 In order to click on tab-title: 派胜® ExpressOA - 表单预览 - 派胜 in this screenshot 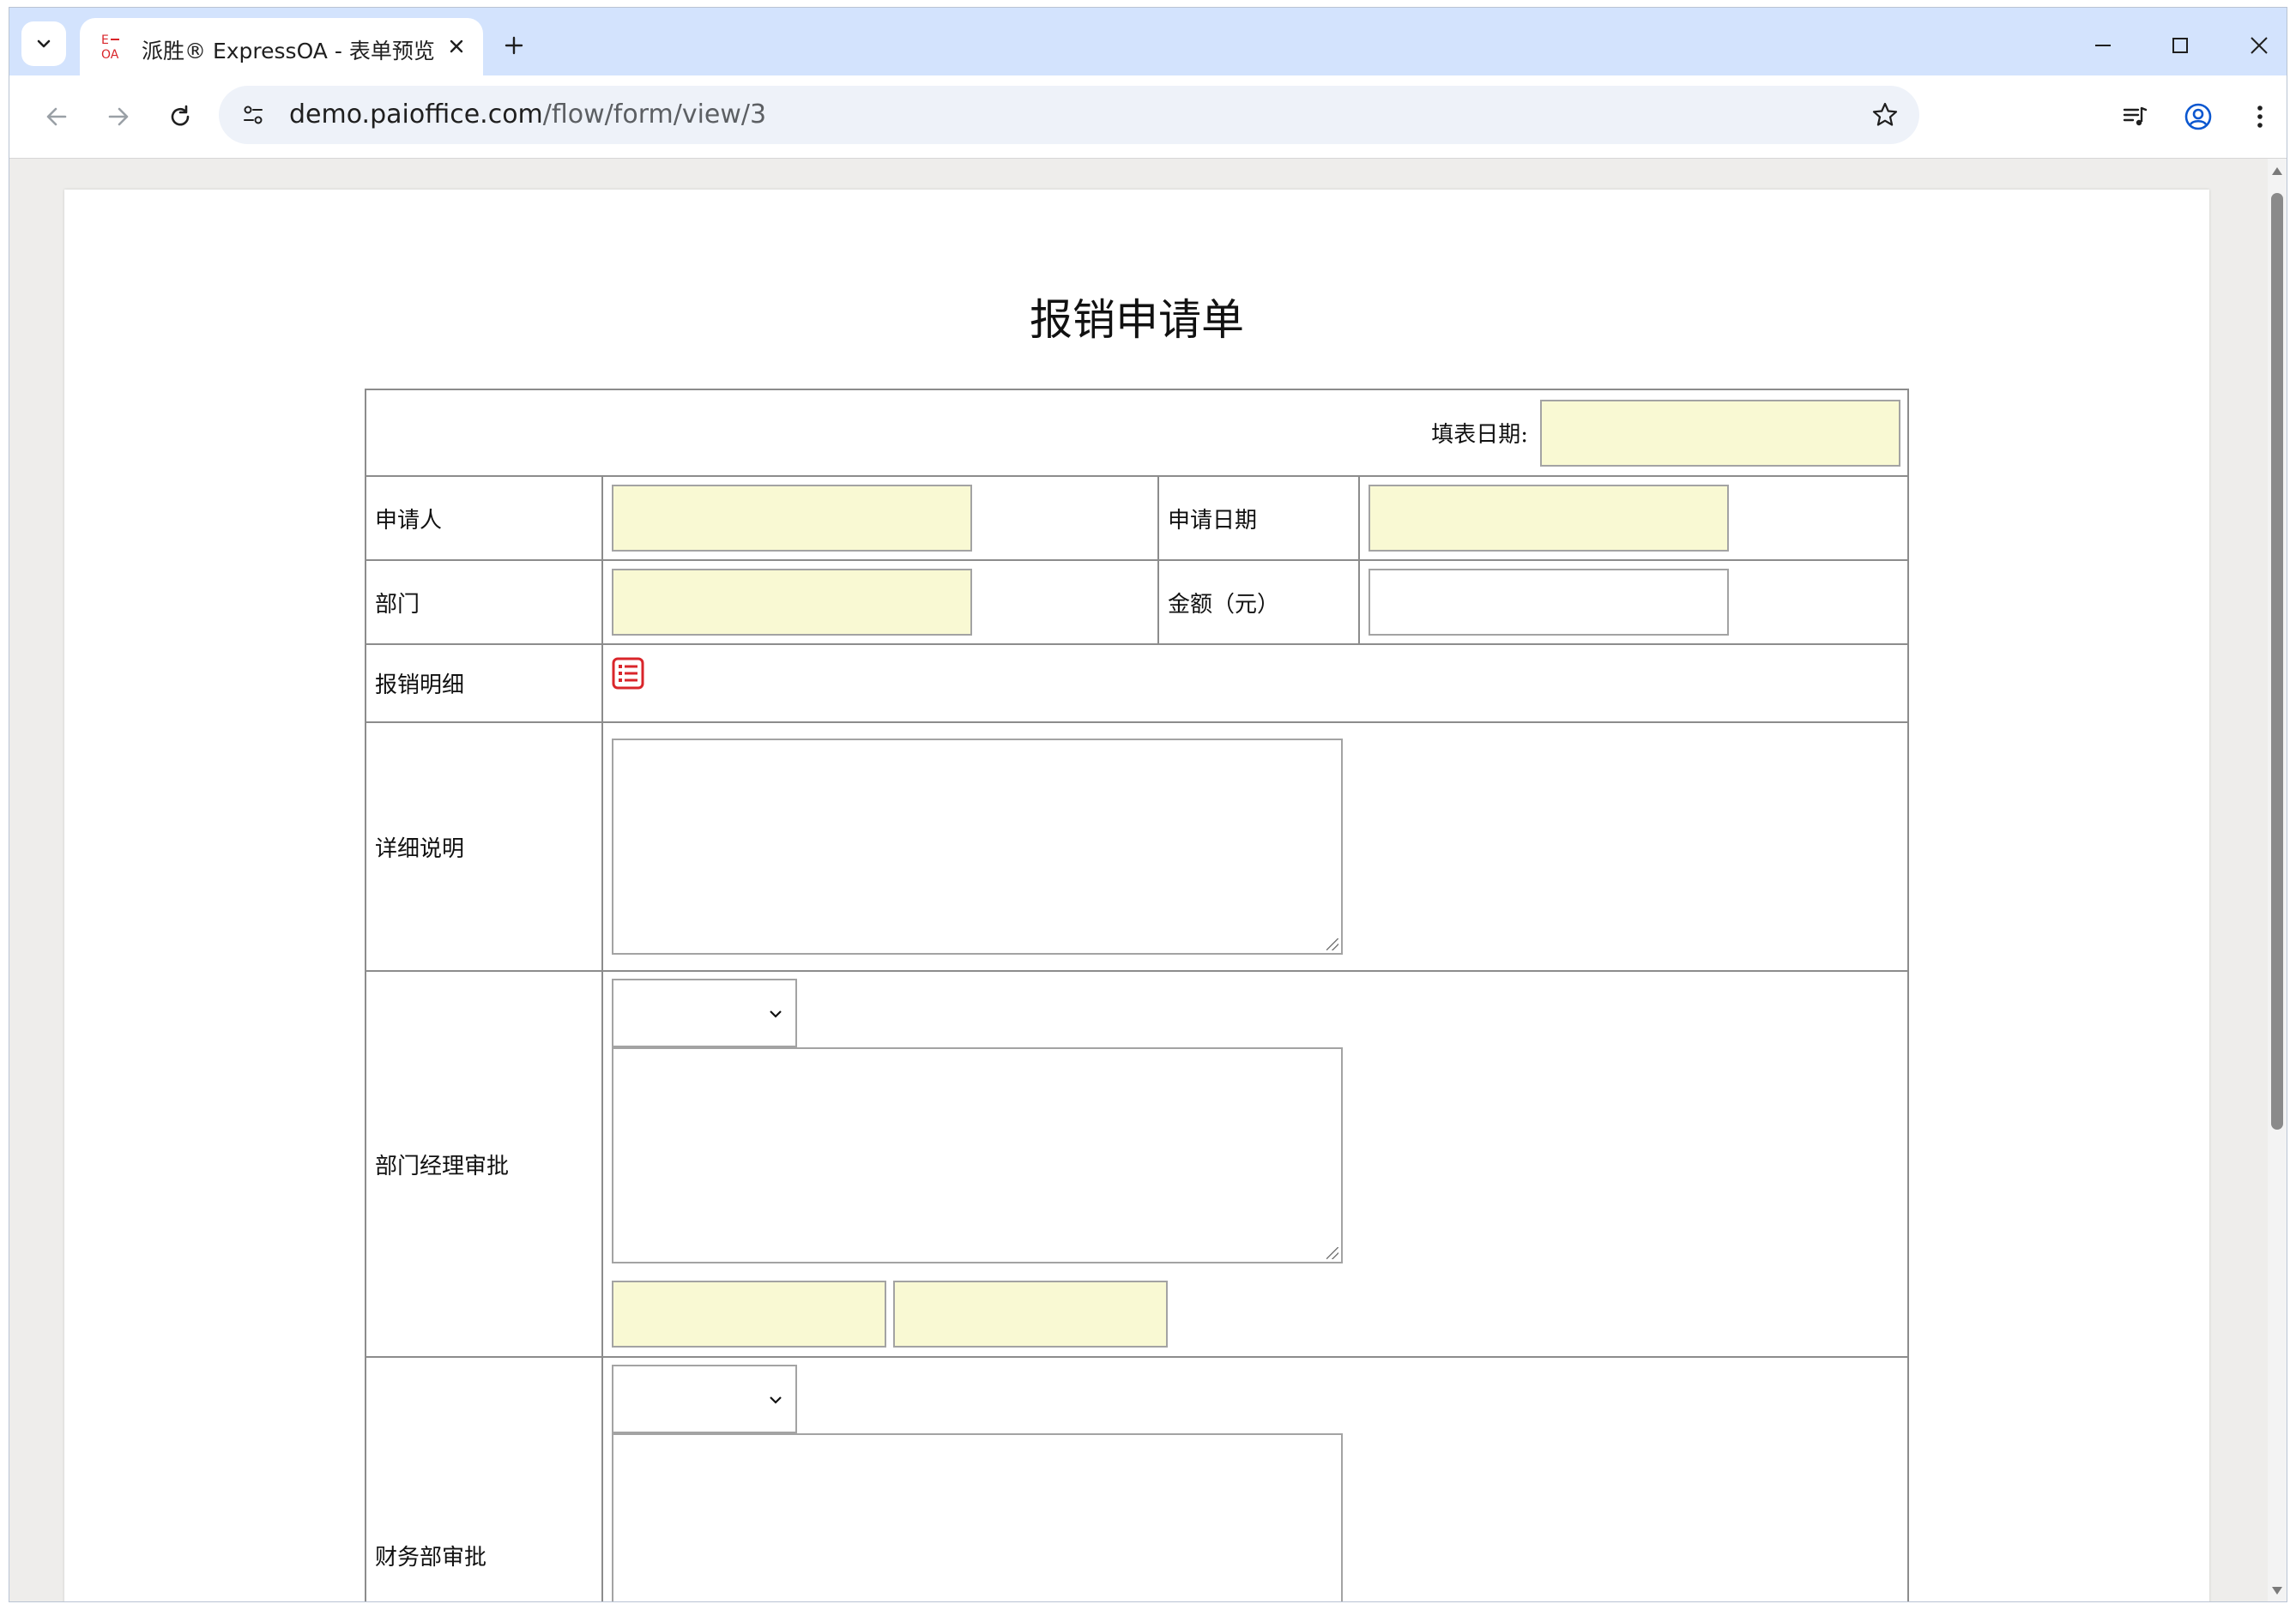, I will do `click(291, 51)`.